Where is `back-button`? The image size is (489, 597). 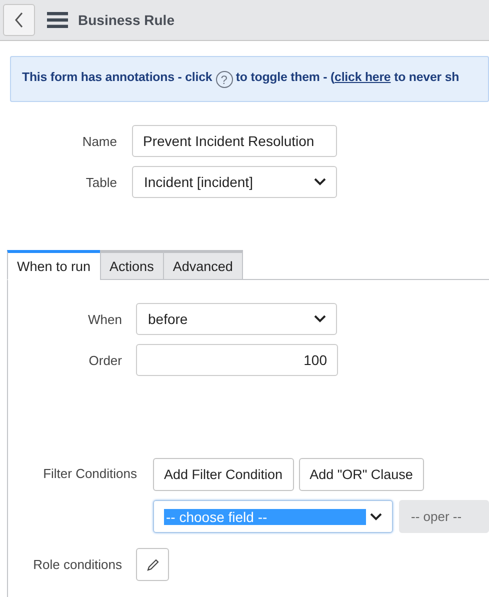 back-button is located at coordinates (19, 20).